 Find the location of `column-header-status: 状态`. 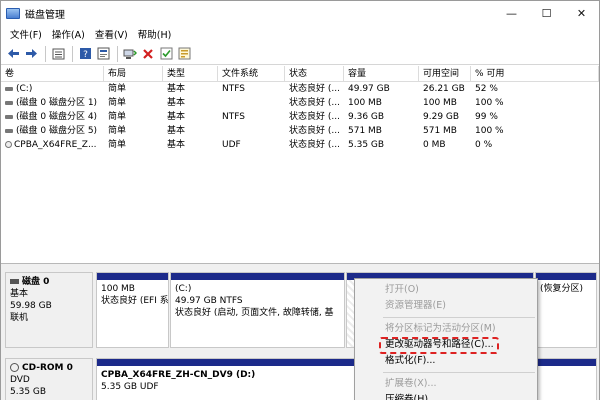

column-header-status: 状态 is located at coordinates (314, 73).